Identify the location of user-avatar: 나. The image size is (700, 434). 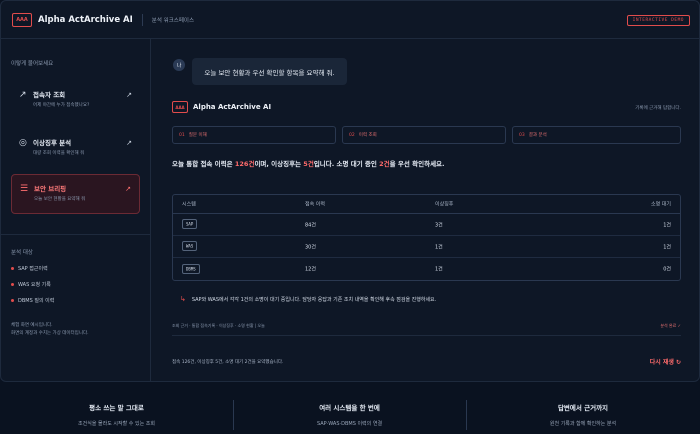
(179, 65).